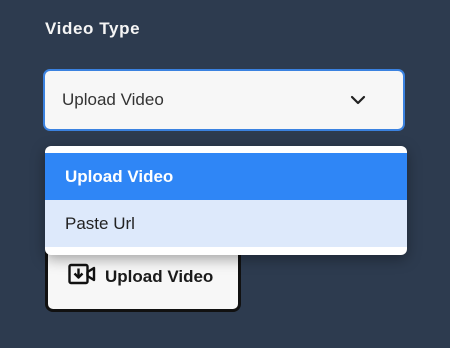  Describe the element at coordinates (113, 99) in the screenshot. I see `video-type-select-value: Upload Video` at that location.